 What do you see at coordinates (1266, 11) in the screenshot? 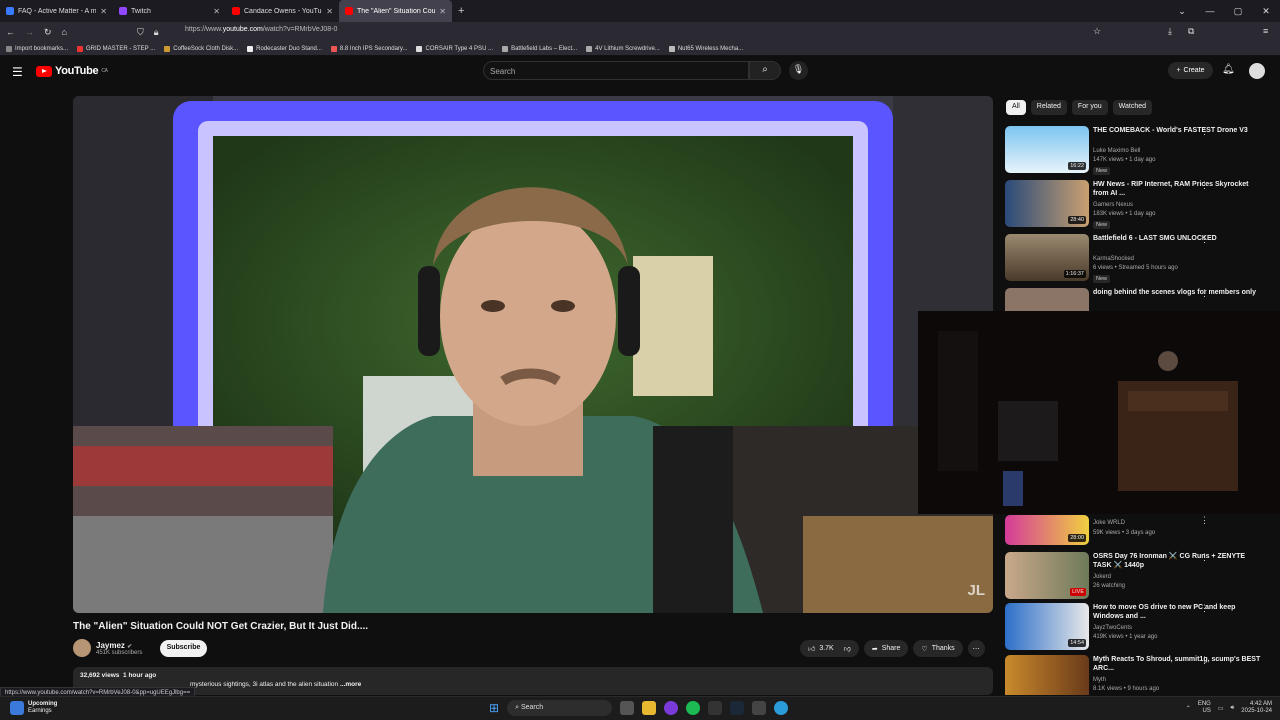
I see `close-window-button: ✕` at bounding box center [1266, 11].